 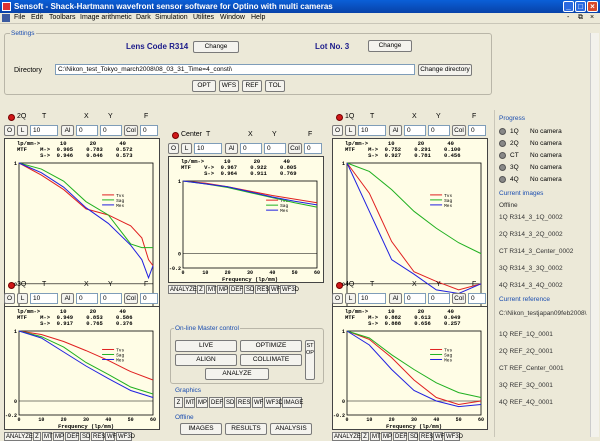 What do you see at coordinates (243, 402) in the screenshot?
I see `graphics-res-button: RES` at bounding box center [243, 402].